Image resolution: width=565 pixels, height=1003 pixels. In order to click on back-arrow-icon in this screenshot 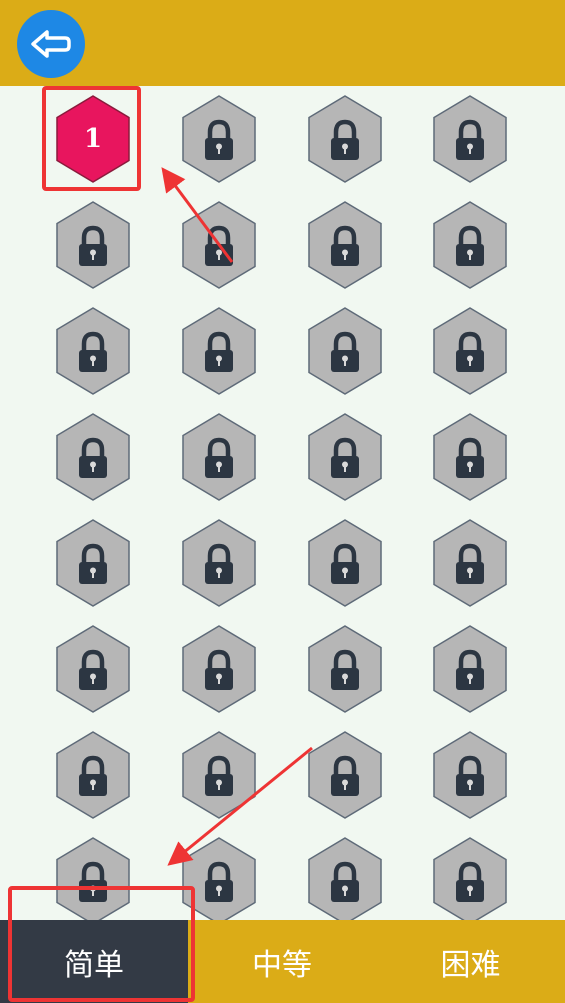, I will do `click(51, 44)`.